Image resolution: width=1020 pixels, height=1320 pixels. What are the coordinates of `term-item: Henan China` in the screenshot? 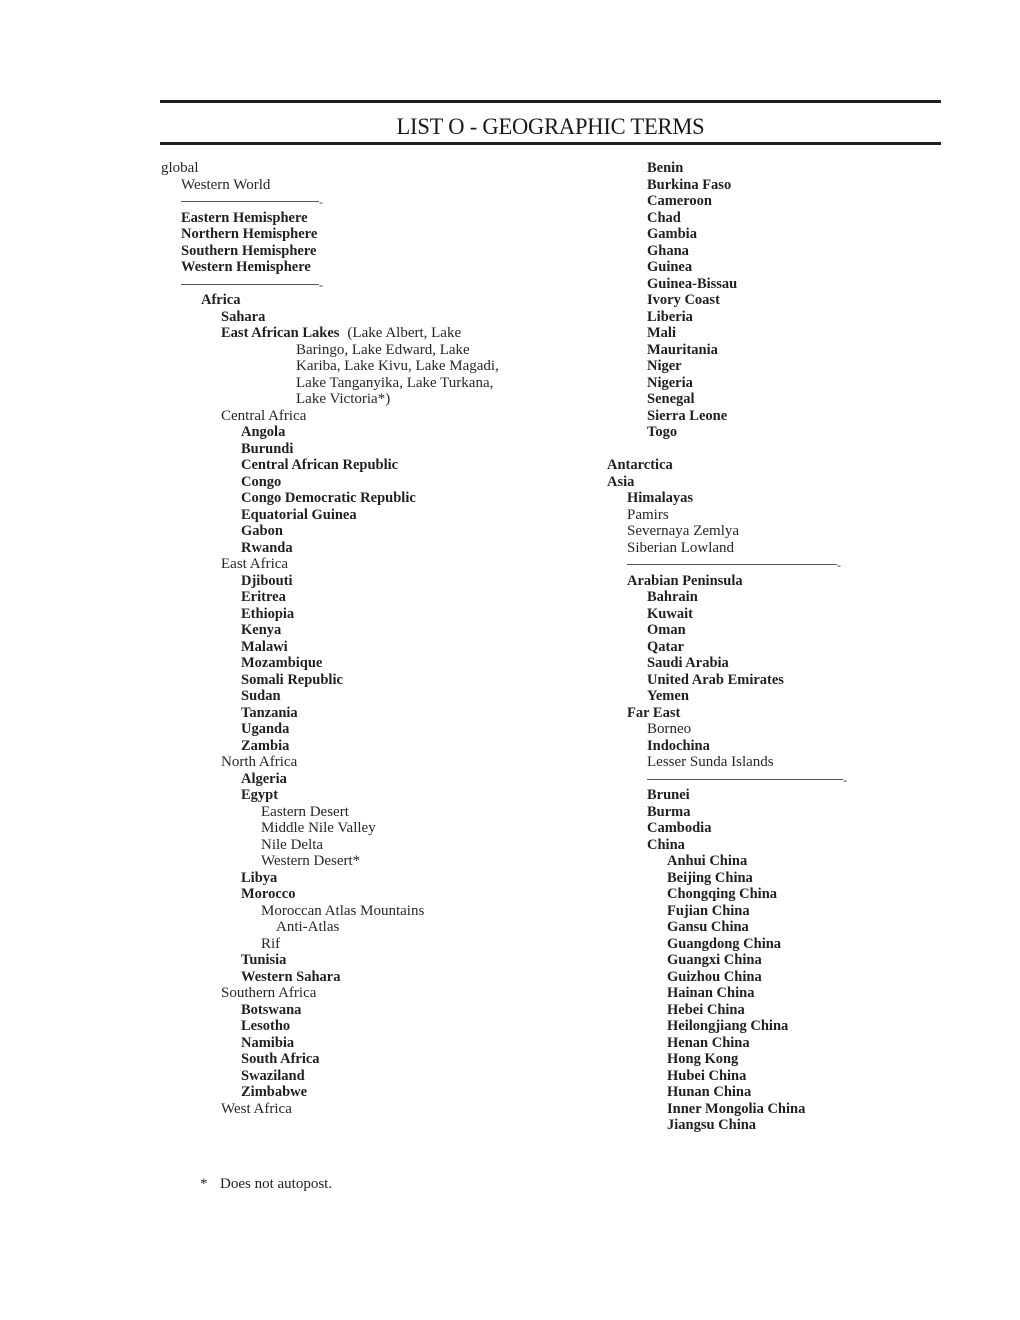 It's located at (772, 1043).